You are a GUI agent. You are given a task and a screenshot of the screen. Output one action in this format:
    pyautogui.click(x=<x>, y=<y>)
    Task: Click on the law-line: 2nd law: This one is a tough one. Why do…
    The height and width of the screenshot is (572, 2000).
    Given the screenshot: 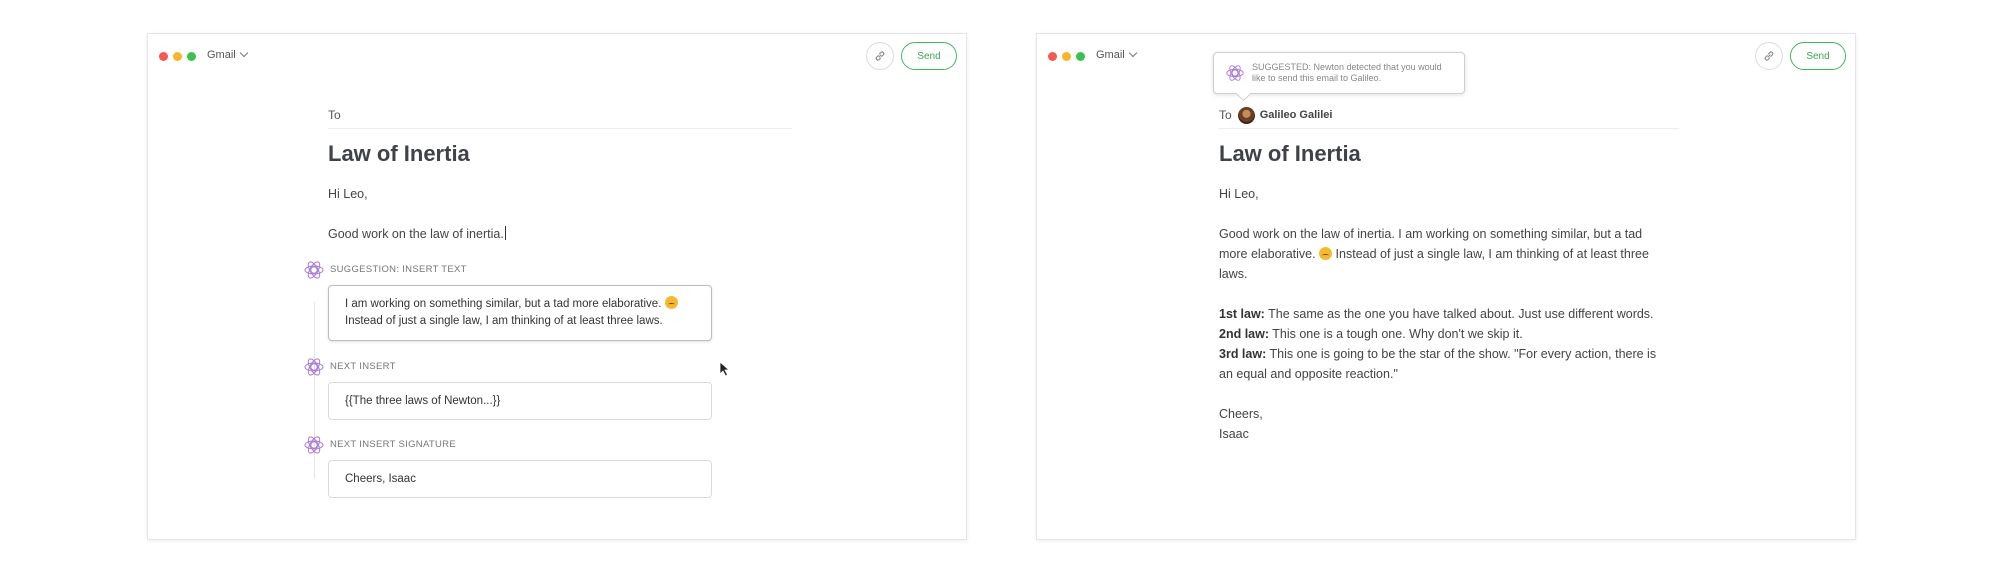 What is the action you would take?
    pyautogui.click(x=1450, y=334)
    